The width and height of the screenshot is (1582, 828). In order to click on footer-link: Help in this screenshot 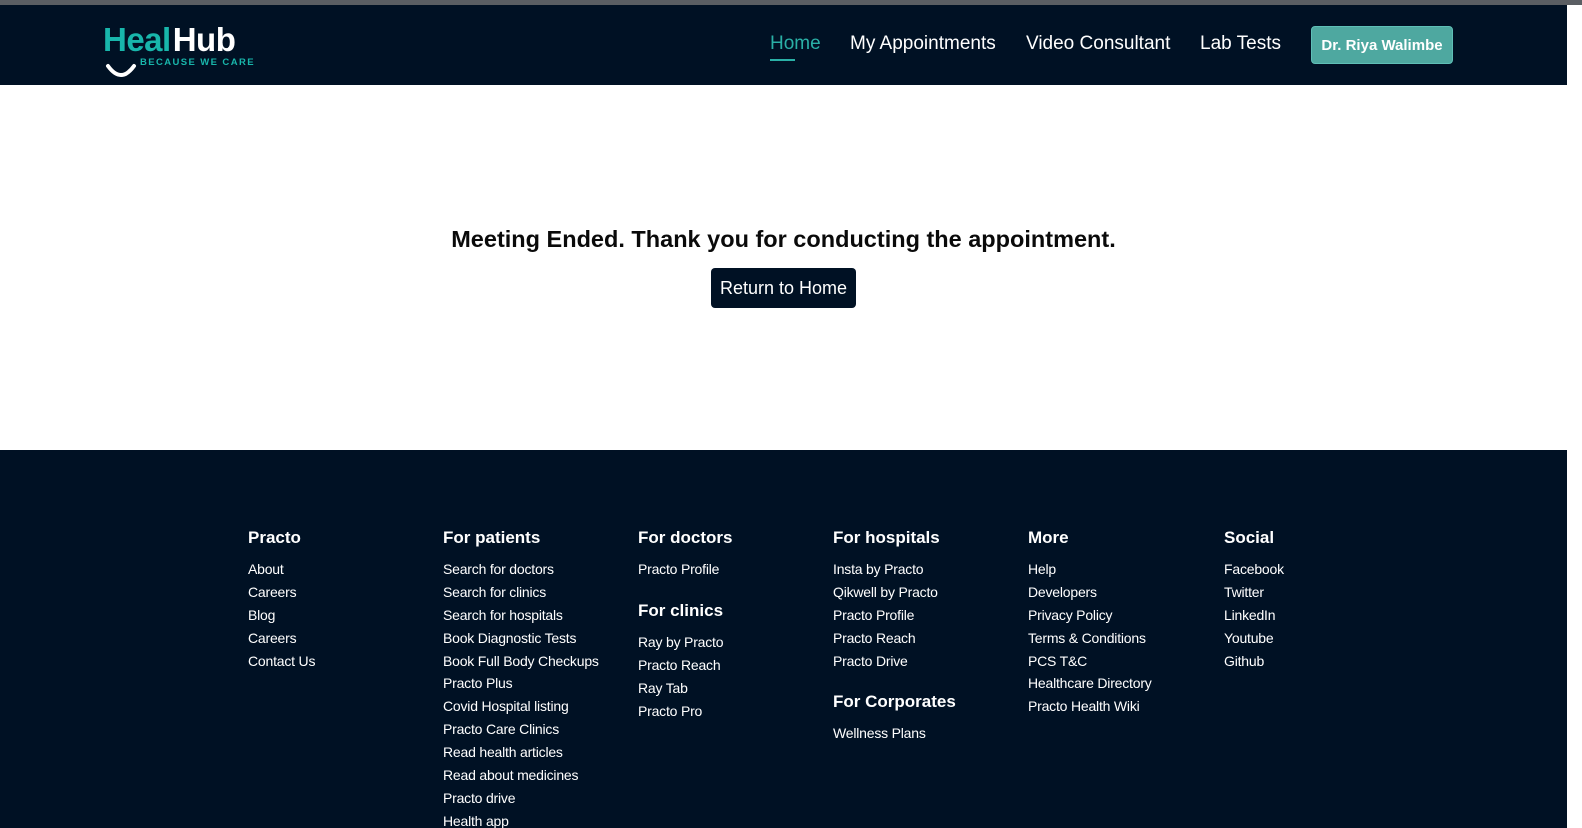, I will do `click(1090, 571)`.